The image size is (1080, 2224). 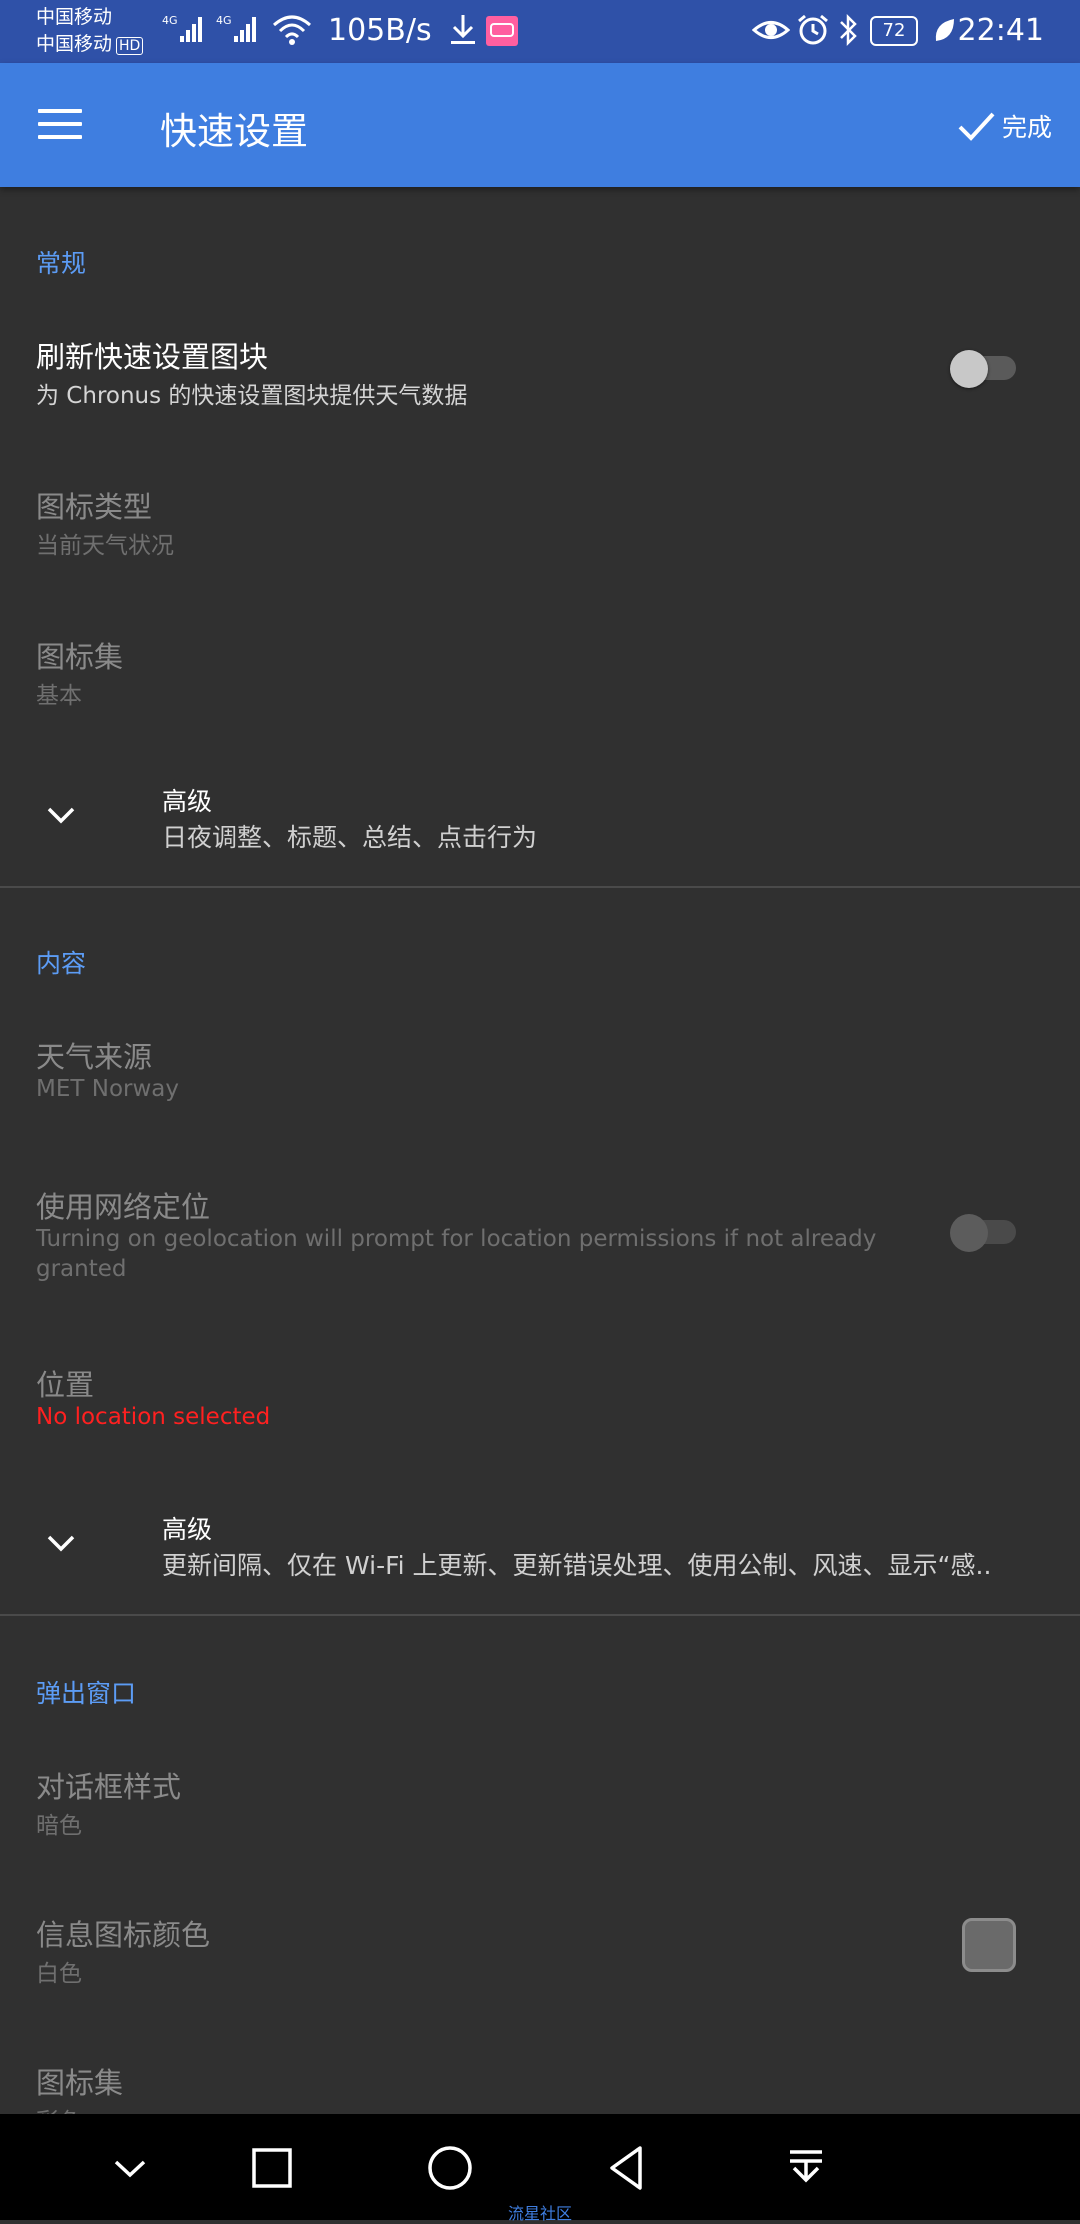 I want to click on pref-summary: 日夜调整、标题、总结、点击行为, so click(x=350, y=837).